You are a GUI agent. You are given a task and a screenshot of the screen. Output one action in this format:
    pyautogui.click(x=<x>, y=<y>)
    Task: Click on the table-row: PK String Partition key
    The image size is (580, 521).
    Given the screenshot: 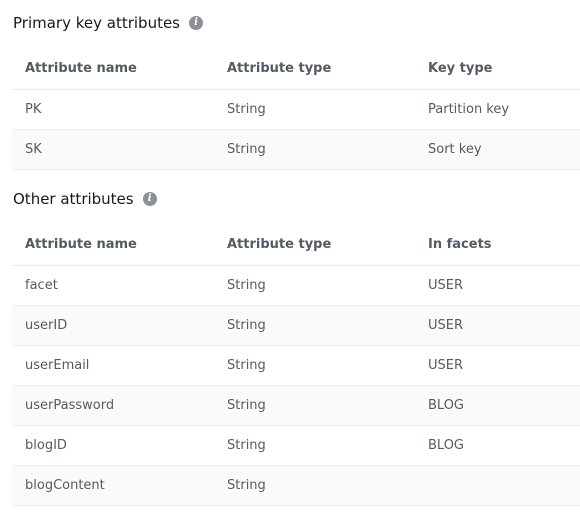 What is the action you would take?
    pyautogui.click(x=296, y=109)
    